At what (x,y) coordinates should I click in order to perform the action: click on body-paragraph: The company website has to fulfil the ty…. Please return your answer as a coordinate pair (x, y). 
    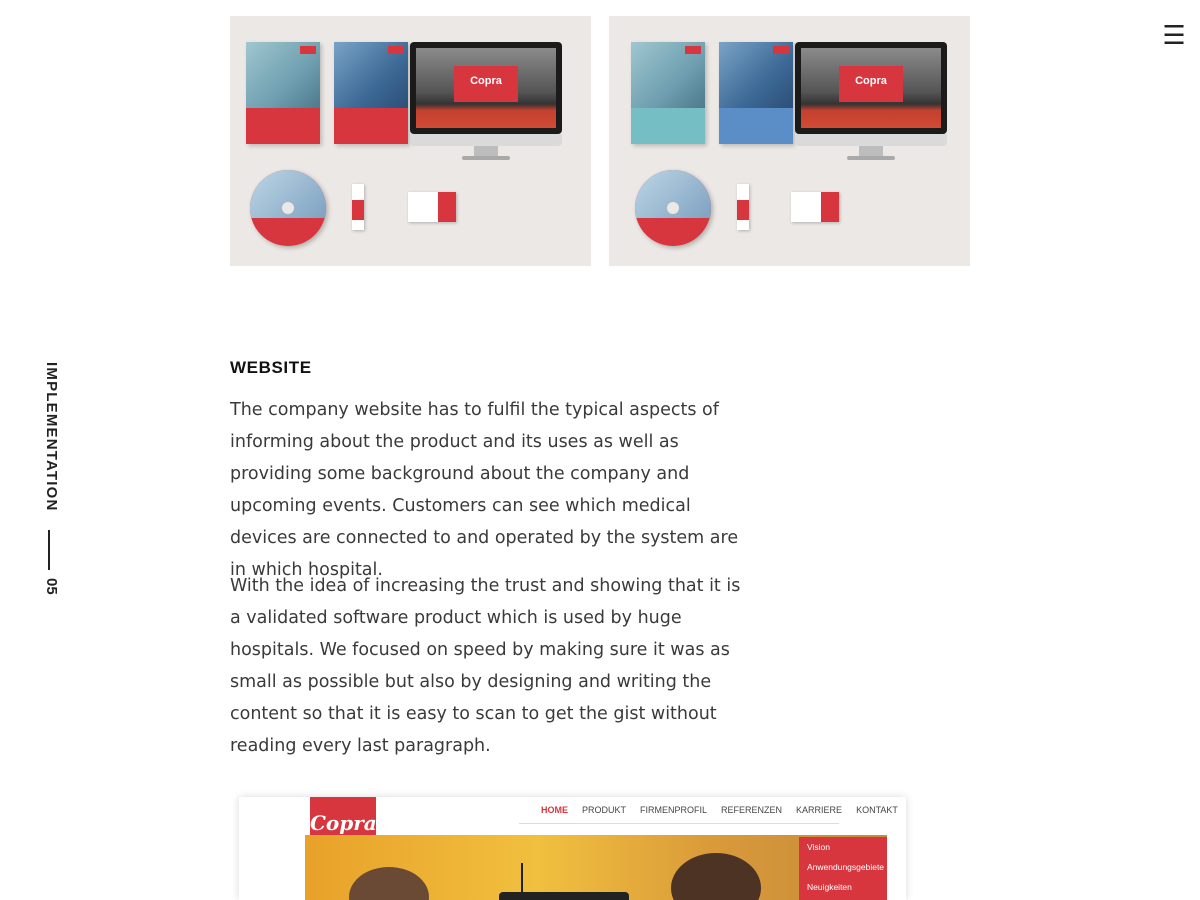
    Looking at the image, I should click on (484, 490).